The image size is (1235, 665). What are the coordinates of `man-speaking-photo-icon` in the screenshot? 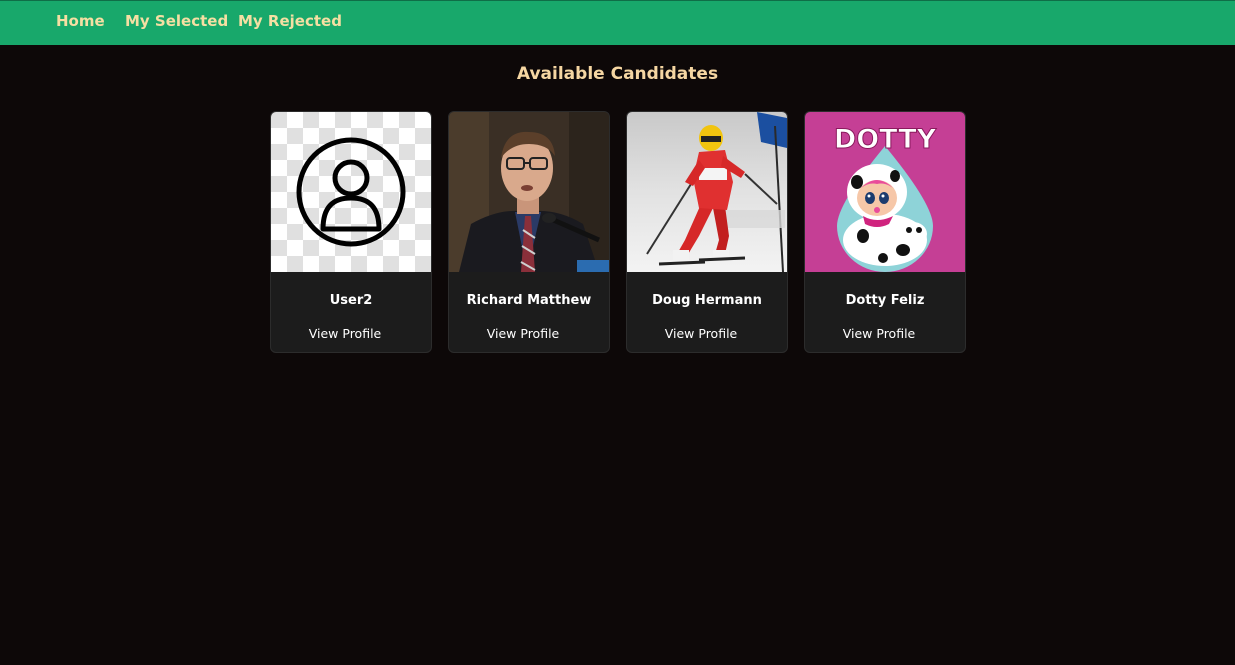 It's located at (529, 192).